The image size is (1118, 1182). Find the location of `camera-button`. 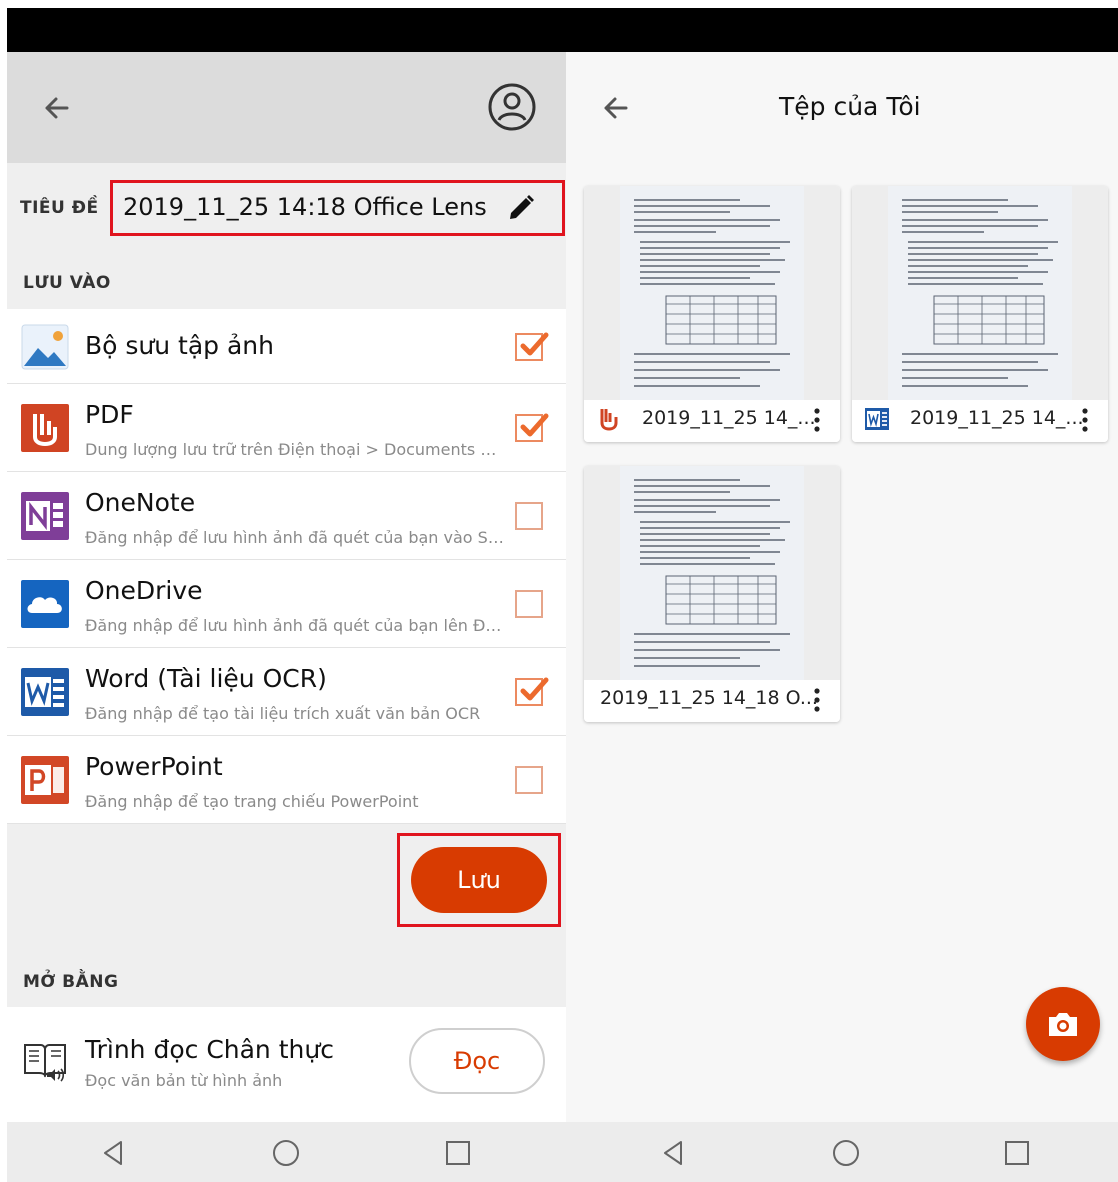

camera-button is located at coordinates (1063, 1024).